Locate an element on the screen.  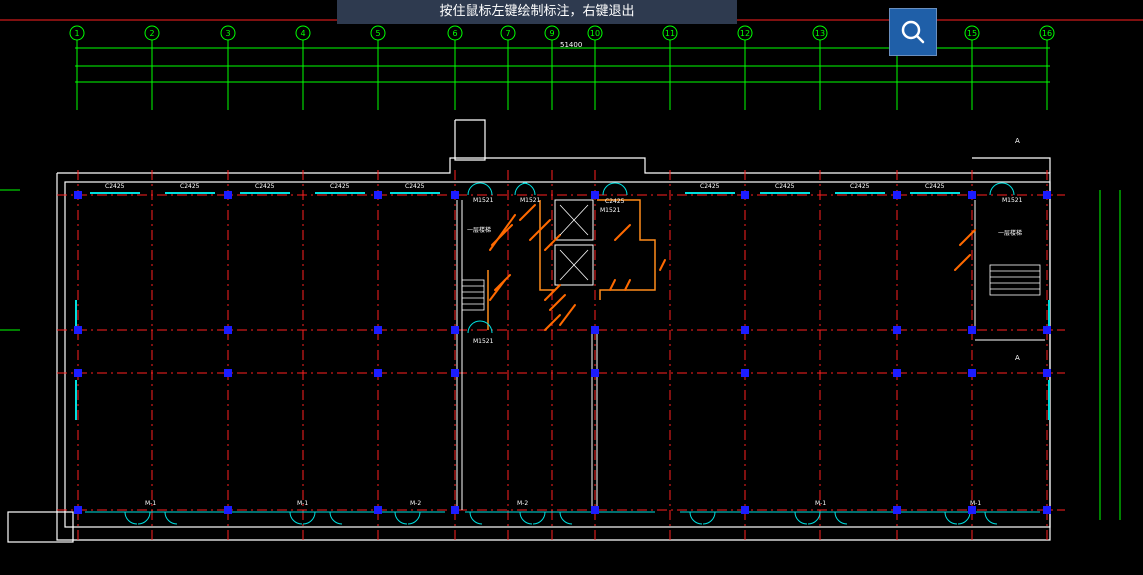
axis-bubble-1: 1 is located at coordinates (77, 67).